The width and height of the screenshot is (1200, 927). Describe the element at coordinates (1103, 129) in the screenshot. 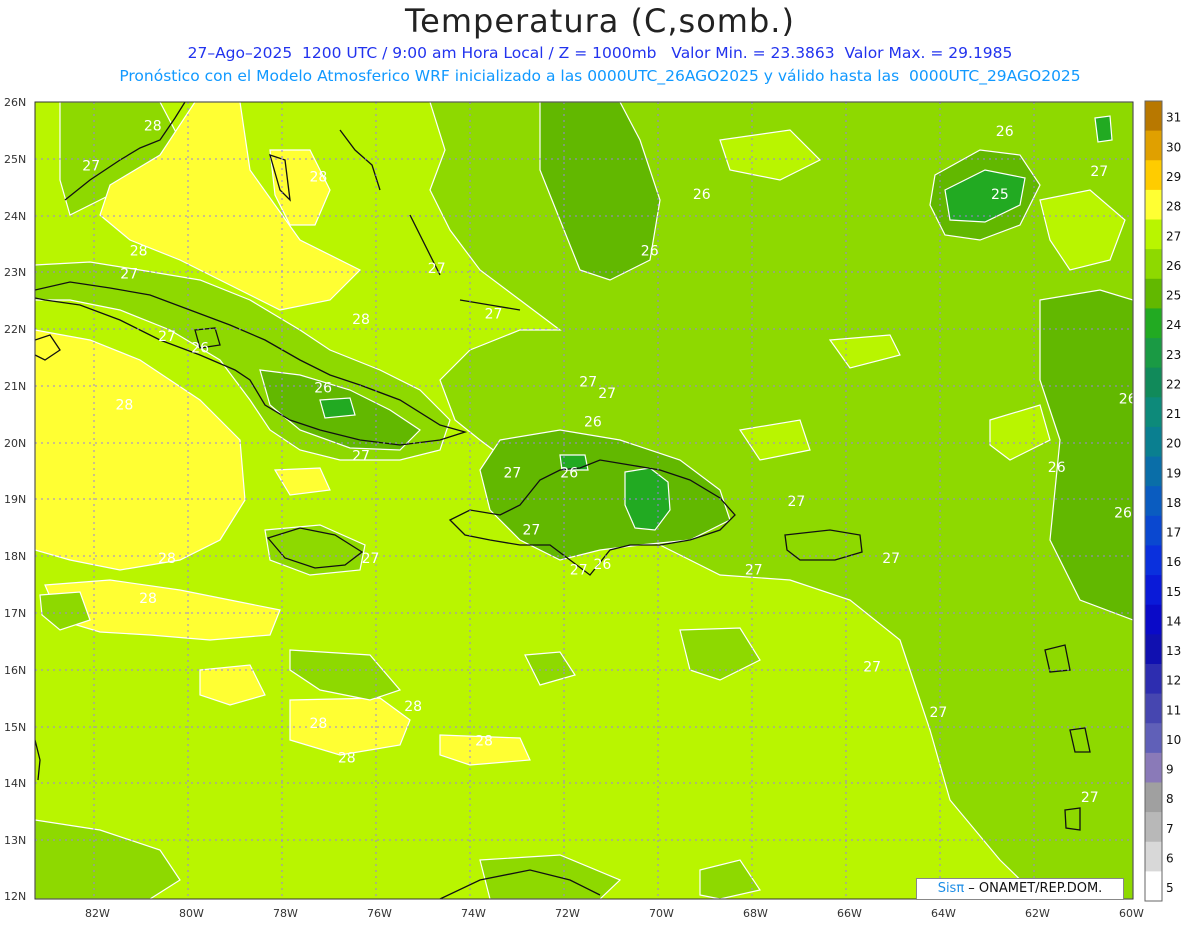

I see `field-24-cell-north` at that location.